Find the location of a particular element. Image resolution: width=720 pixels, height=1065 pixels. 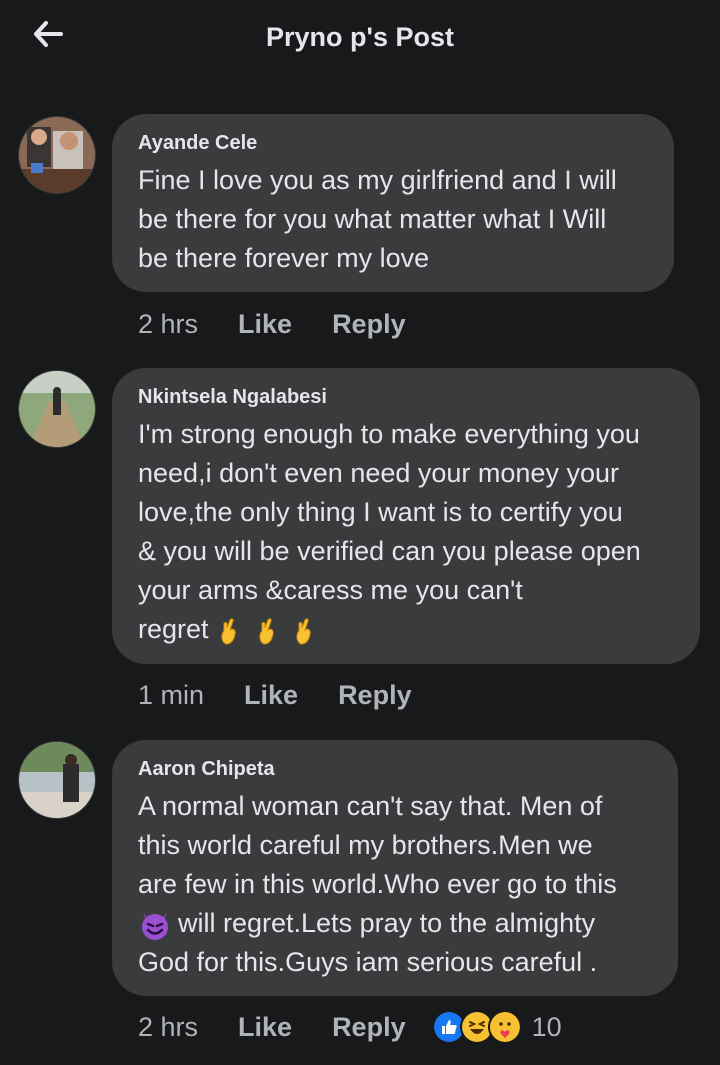

reaction-count: 10 is located at coordinates (546, 1026).